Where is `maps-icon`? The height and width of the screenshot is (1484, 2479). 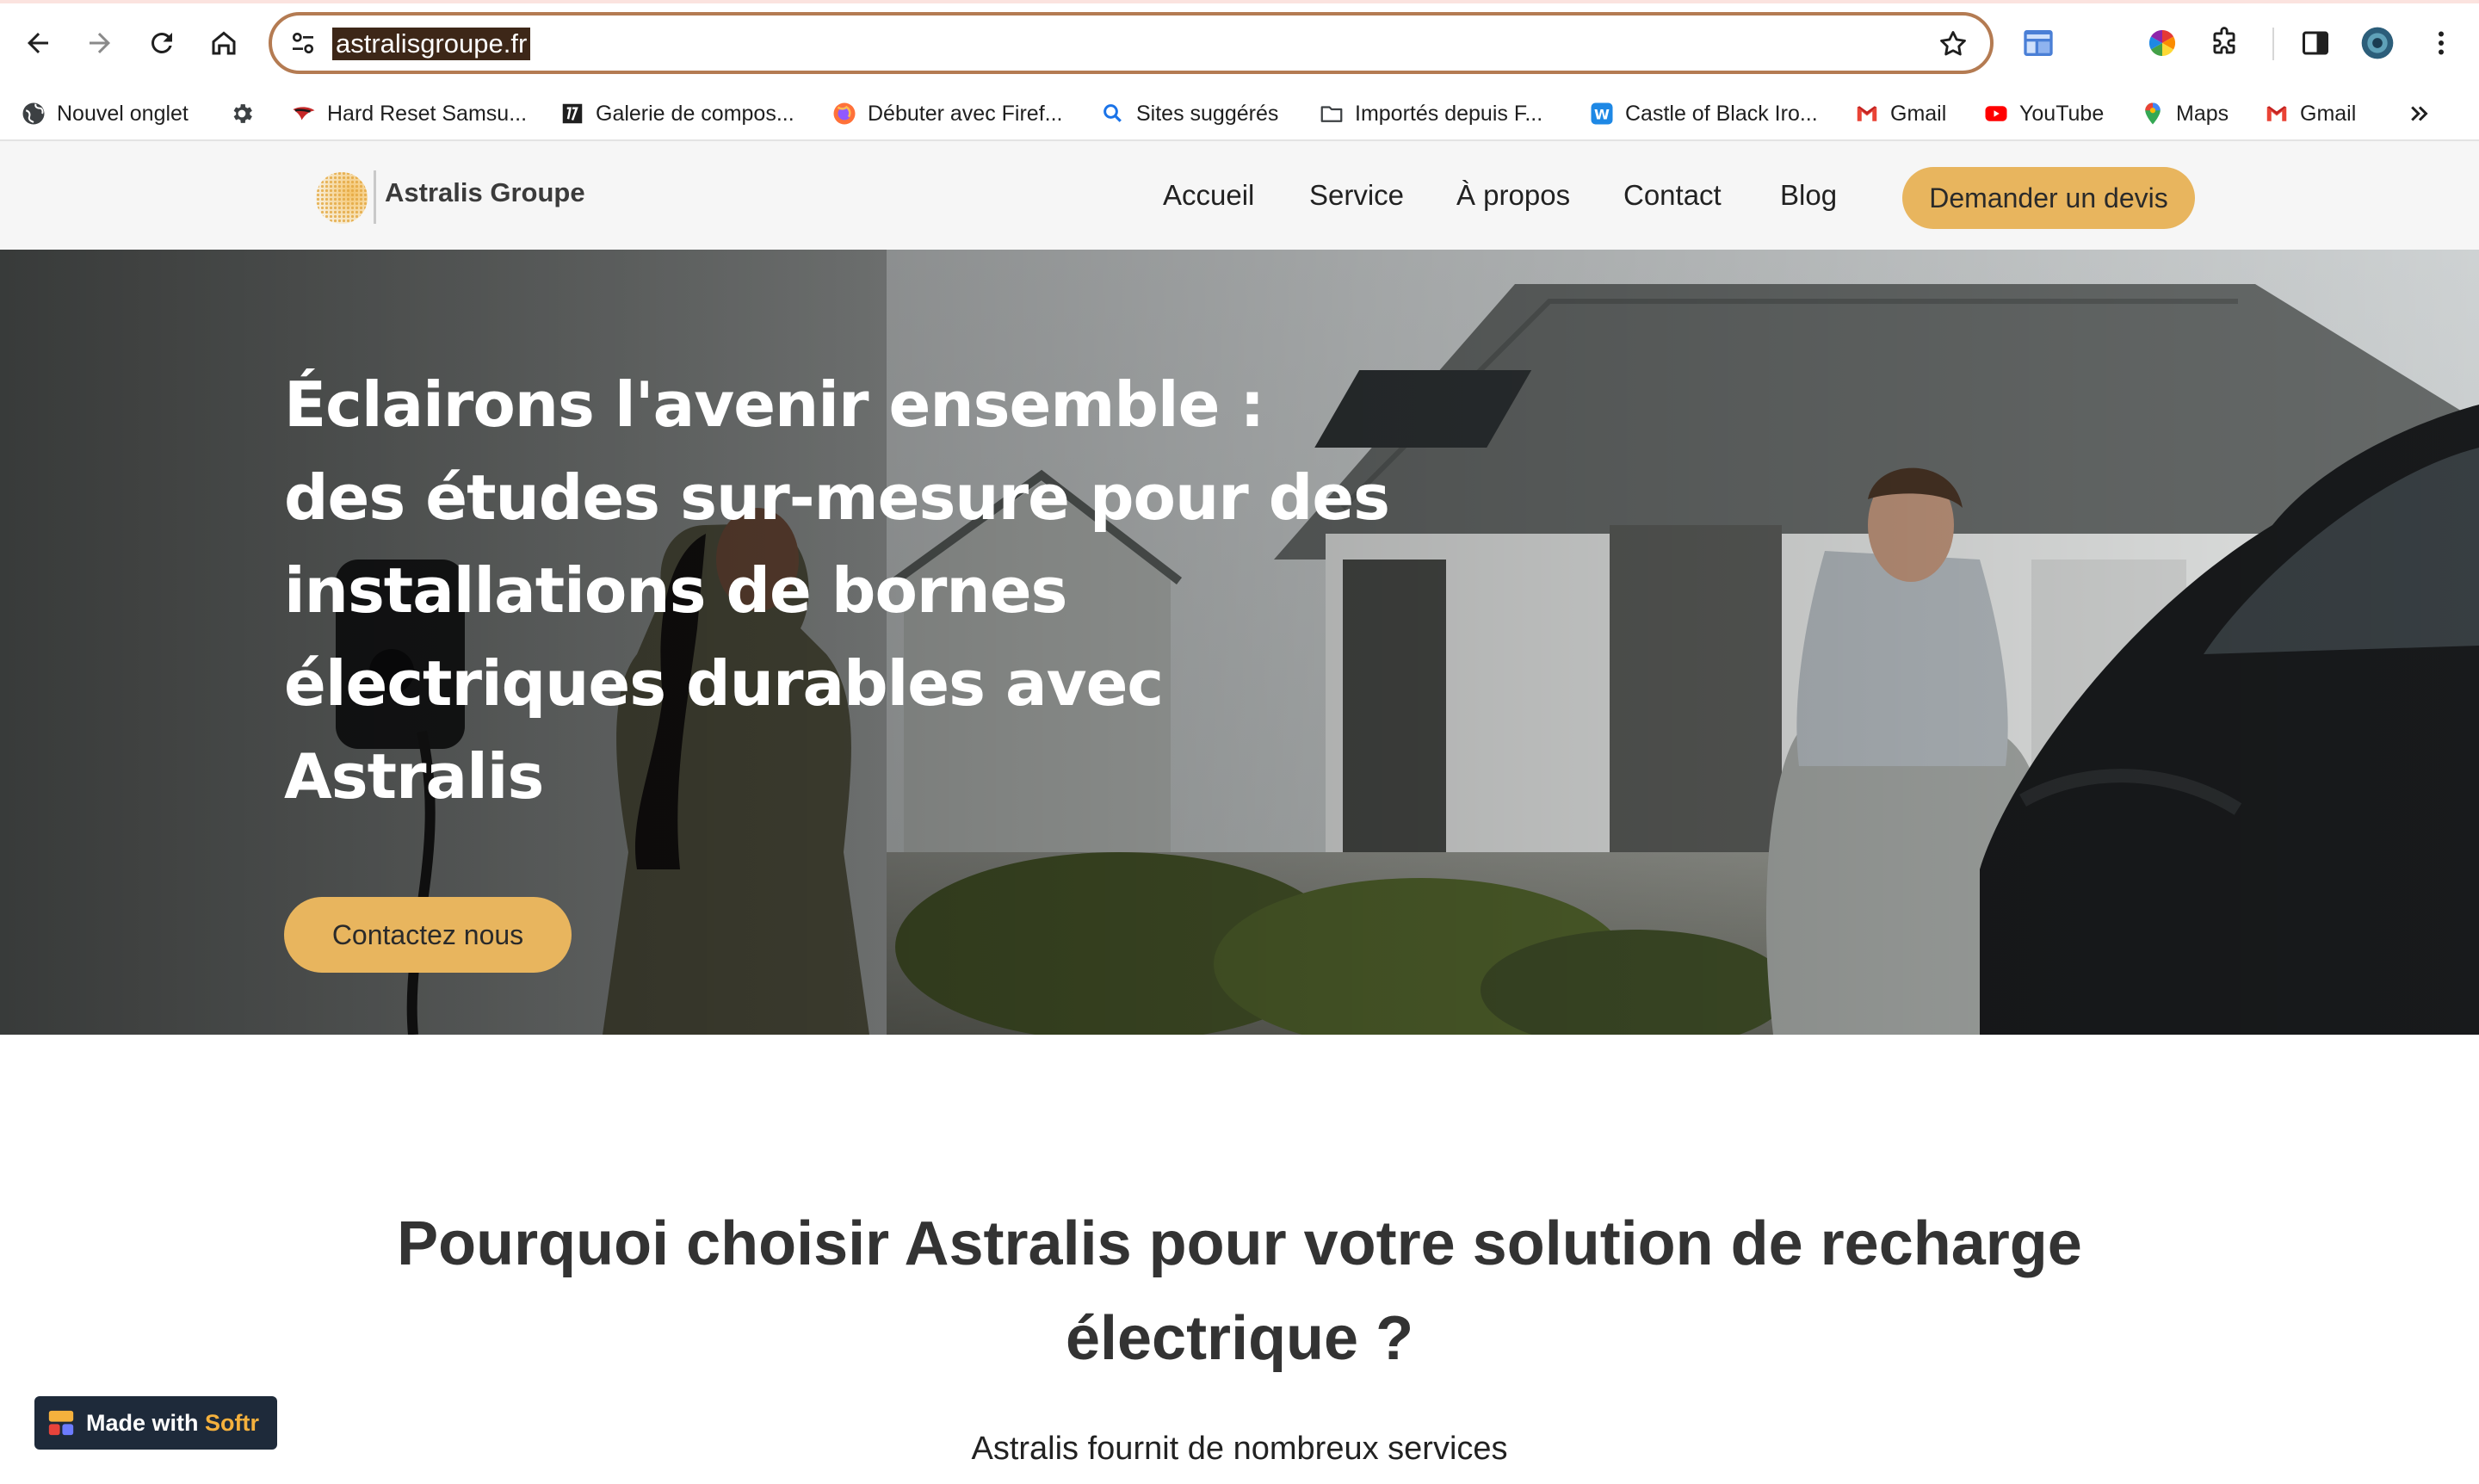
maps-icon is located at coordinates (2153, 114).